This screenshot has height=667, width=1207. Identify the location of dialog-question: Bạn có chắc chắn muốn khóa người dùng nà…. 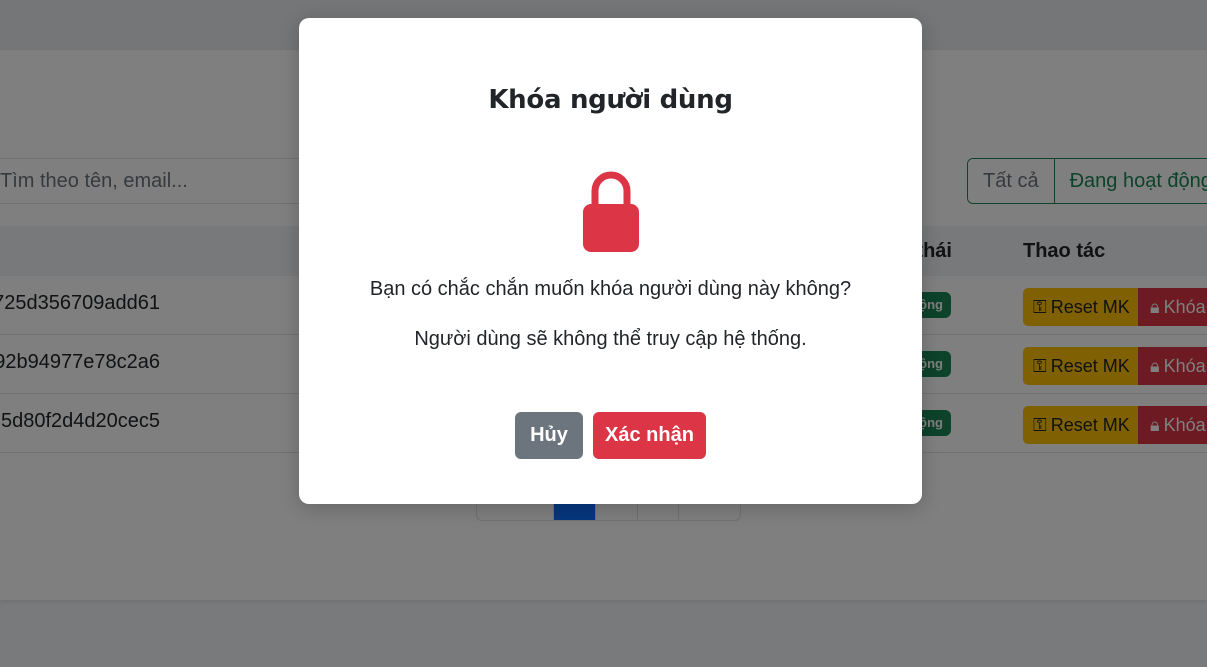
(610, 289).